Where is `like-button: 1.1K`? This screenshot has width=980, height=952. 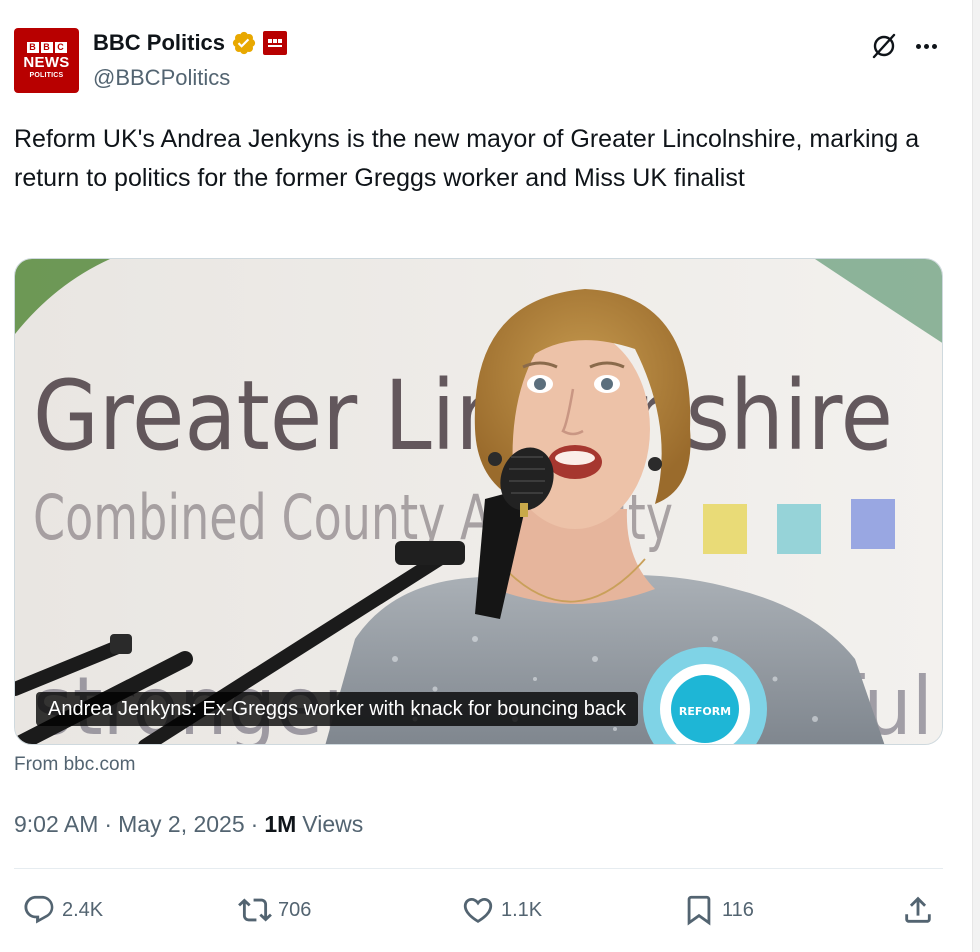
like-button: 1.1K is located at coordinates (501, 910).